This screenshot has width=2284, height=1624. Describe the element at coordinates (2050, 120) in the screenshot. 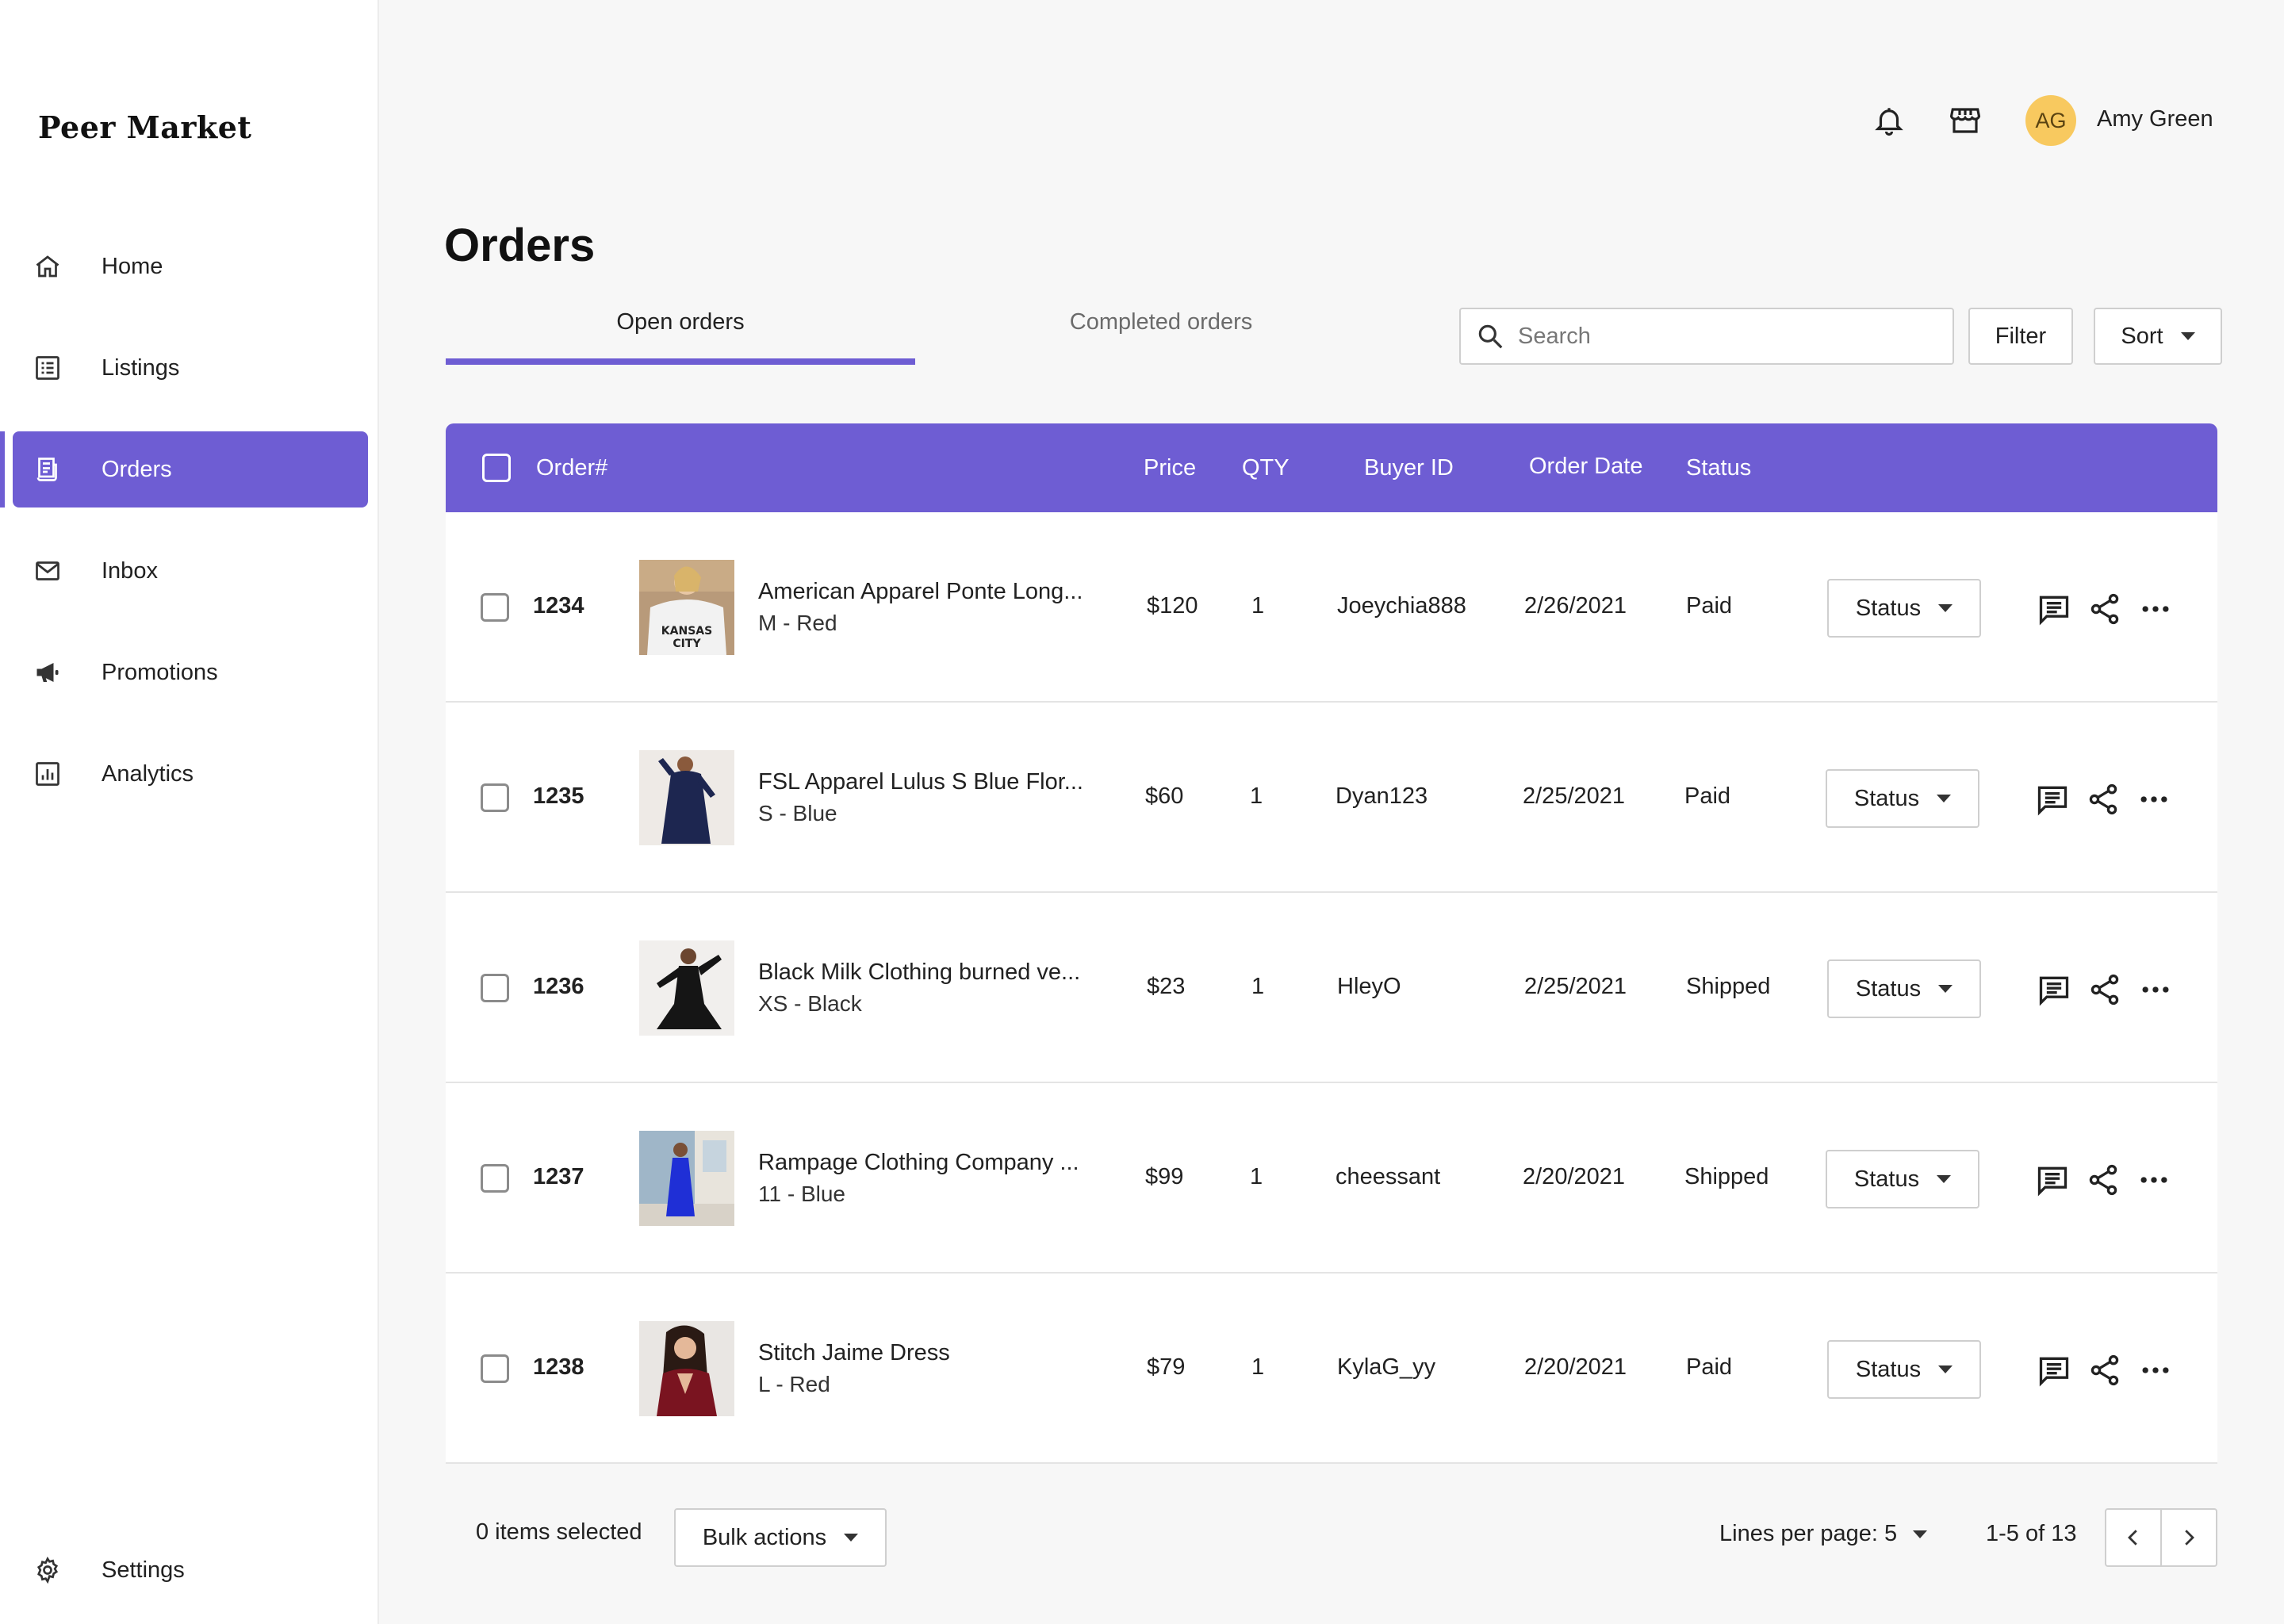

I see `avatar: AG` at that location.